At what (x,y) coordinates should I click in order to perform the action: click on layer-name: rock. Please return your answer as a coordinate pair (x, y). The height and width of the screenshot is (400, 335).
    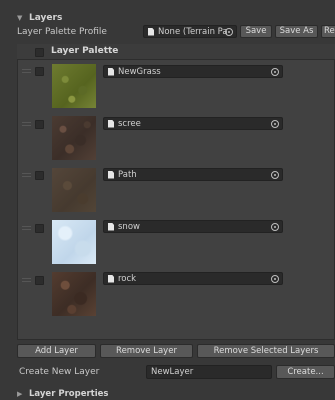
    Looking at the image, I should click on (127, 278).